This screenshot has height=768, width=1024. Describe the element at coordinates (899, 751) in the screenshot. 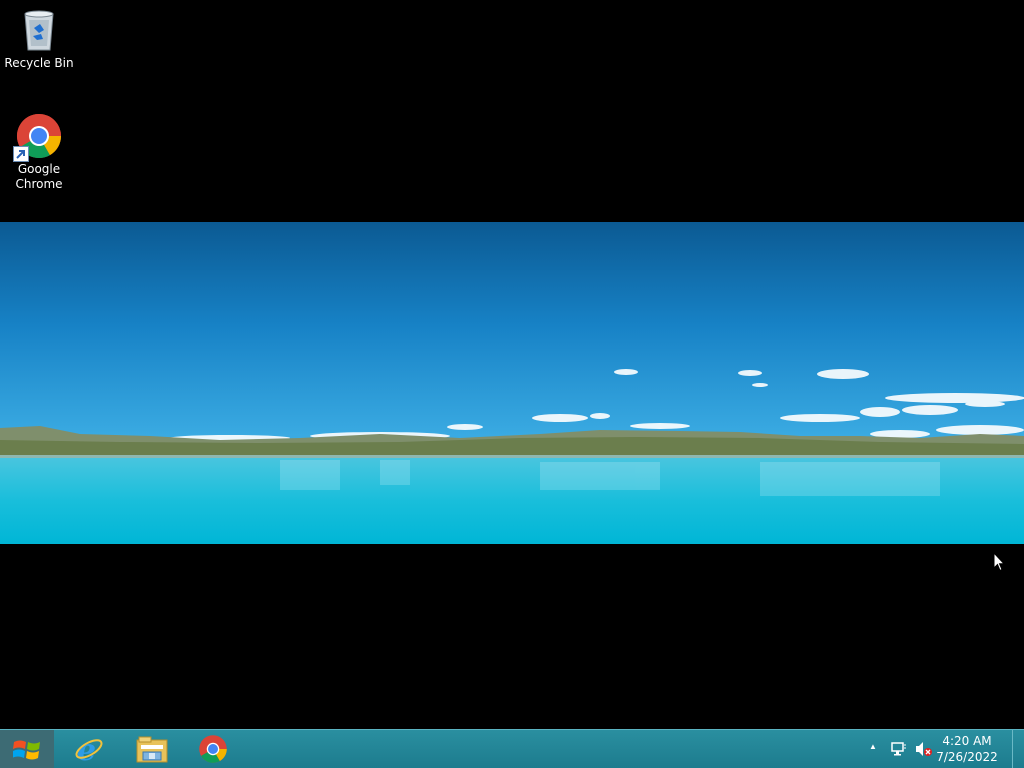

I see `network-icon` at that location.